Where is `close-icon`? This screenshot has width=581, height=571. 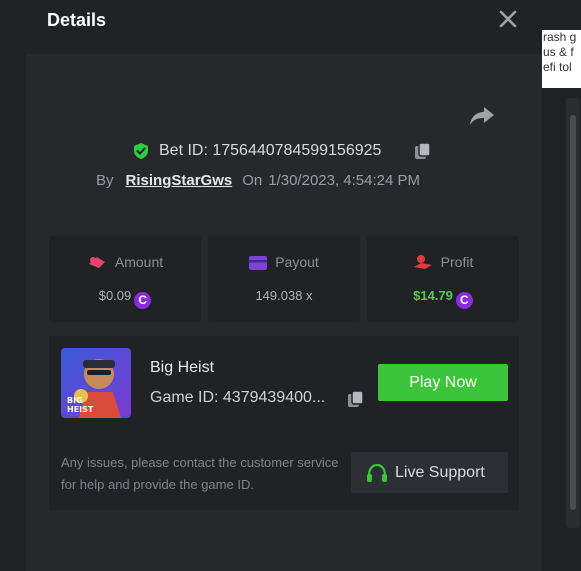 close-icon is located at coordinates (508, 19).